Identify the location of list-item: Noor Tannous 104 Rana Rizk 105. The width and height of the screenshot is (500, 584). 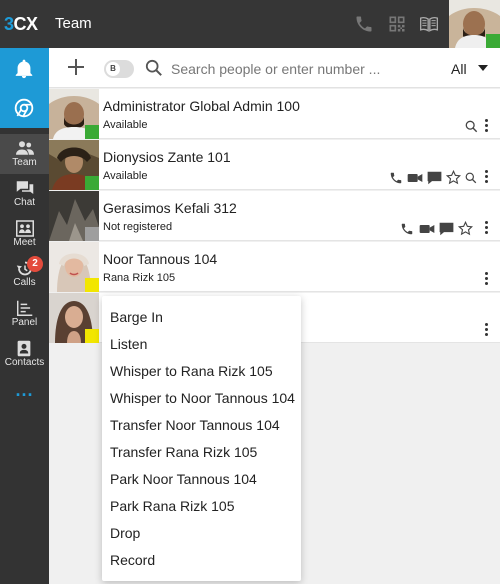
(274, 267).